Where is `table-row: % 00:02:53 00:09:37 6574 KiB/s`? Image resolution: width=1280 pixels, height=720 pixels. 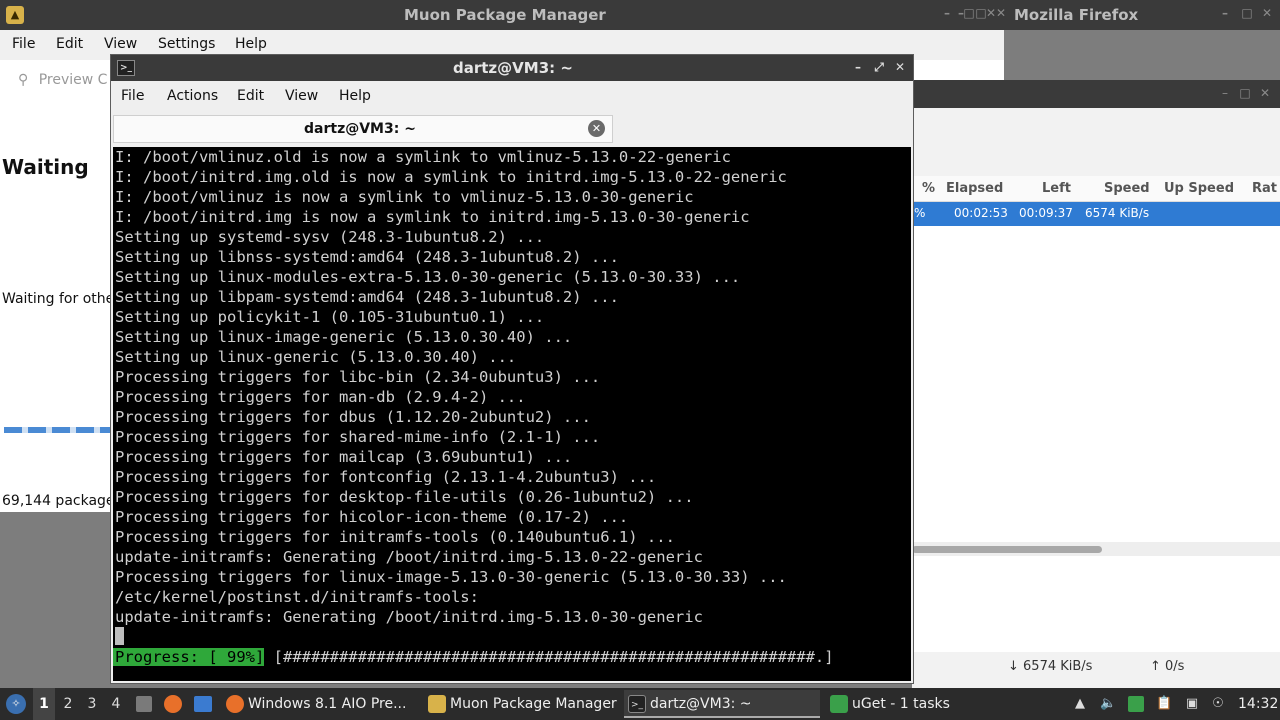
table-row: % 00:02:53 00:09:37 6574 KiB/s is located at coordinates (1096, 214).